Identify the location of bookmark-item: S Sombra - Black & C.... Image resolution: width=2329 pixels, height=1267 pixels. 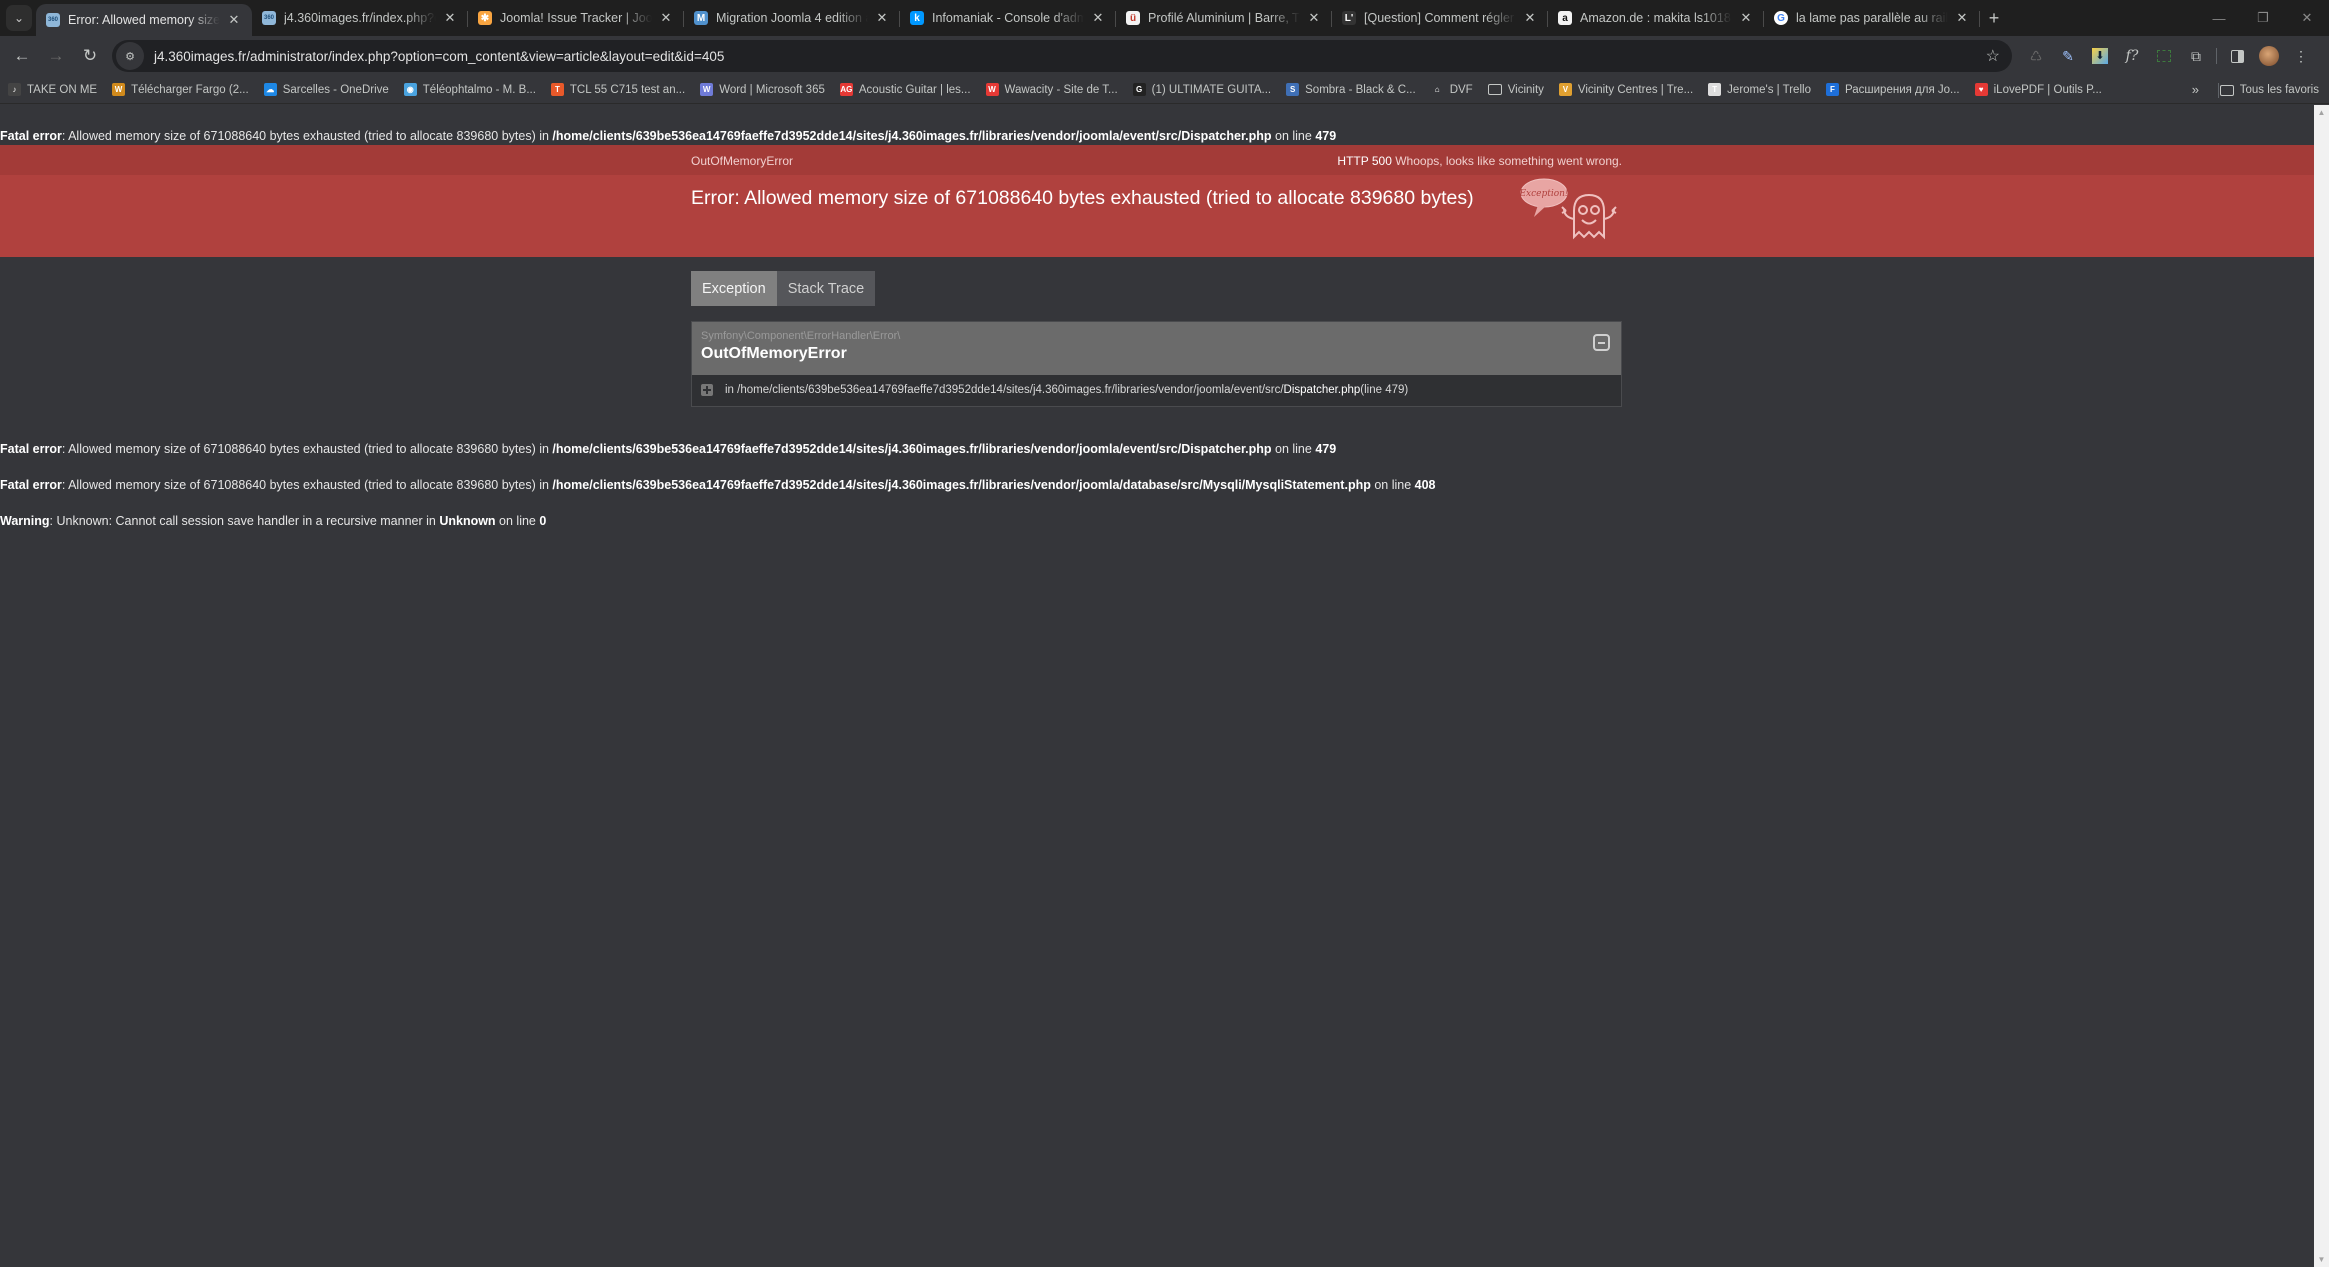
(1351, 89).